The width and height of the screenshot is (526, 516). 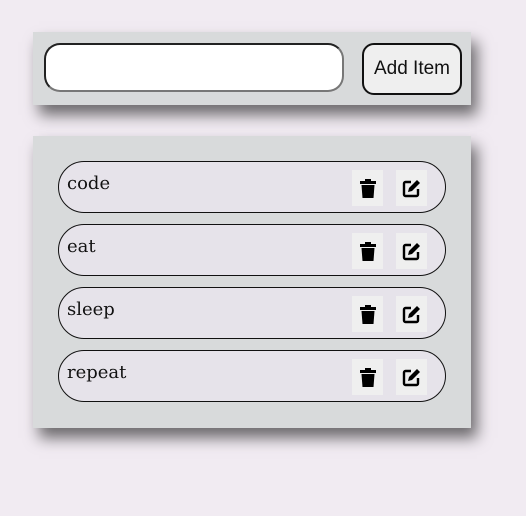 What do you see at coordinates (194, 67) in the screenshot?
I see `item-input` at bounding box center [194, 67].